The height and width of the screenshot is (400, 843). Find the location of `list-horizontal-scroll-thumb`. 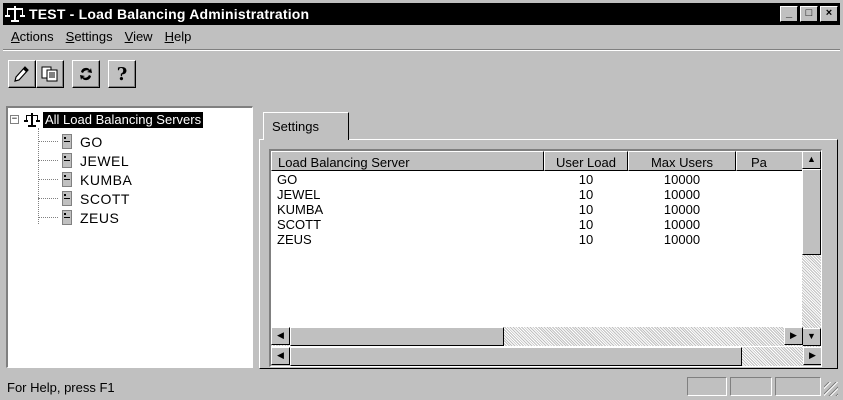

list-horizontal-scroll-thumb is located at coordinates (397, 336).